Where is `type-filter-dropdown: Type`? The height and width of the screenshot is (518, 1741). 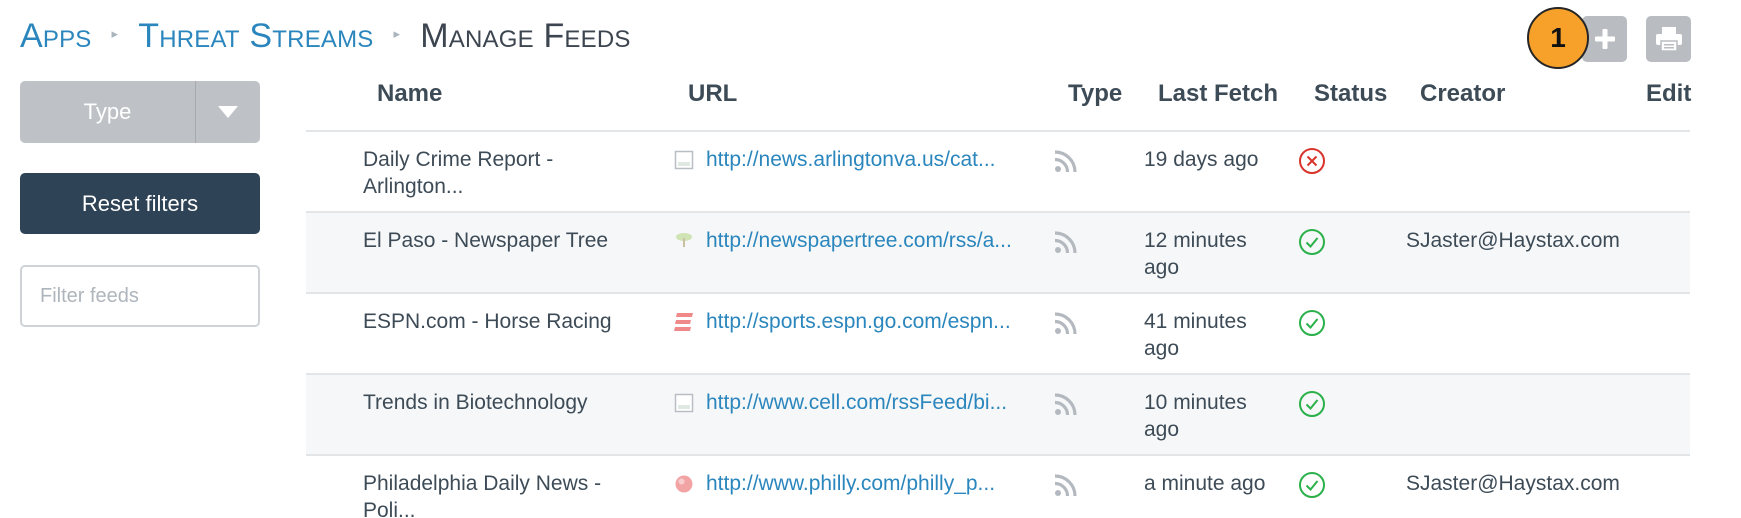
type-filter-dropdown: Type is located at coordinates (140, 112).